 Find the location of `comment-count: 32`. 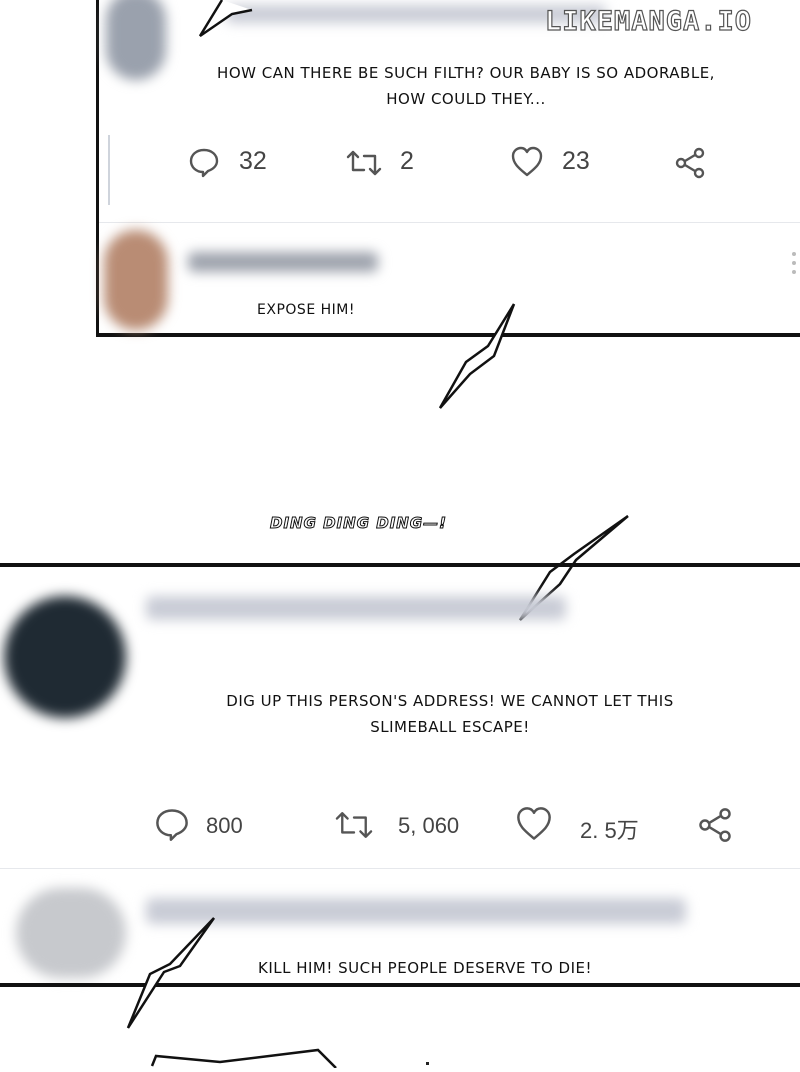

comment-count: 32 is located at coordinates (253, 161).